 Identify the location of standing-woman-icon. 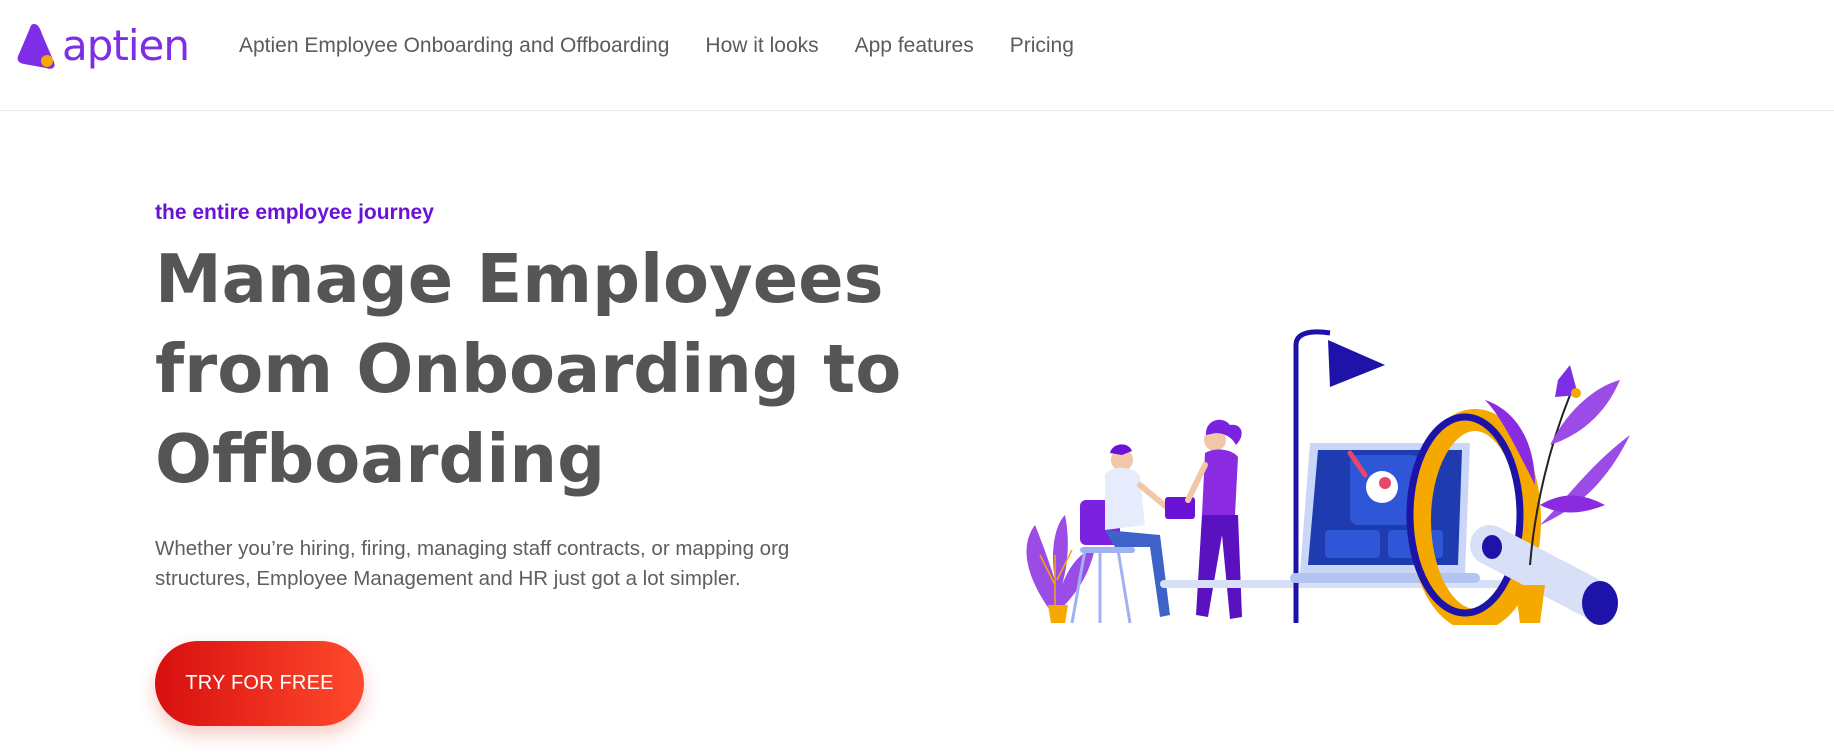
(1213, 519).